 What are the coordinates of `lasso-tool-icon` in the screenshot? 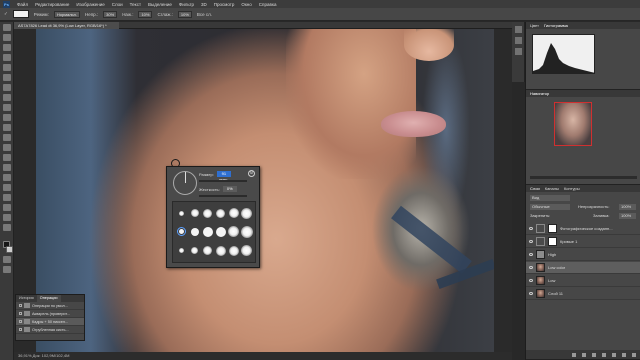 It's located at (6, 47).